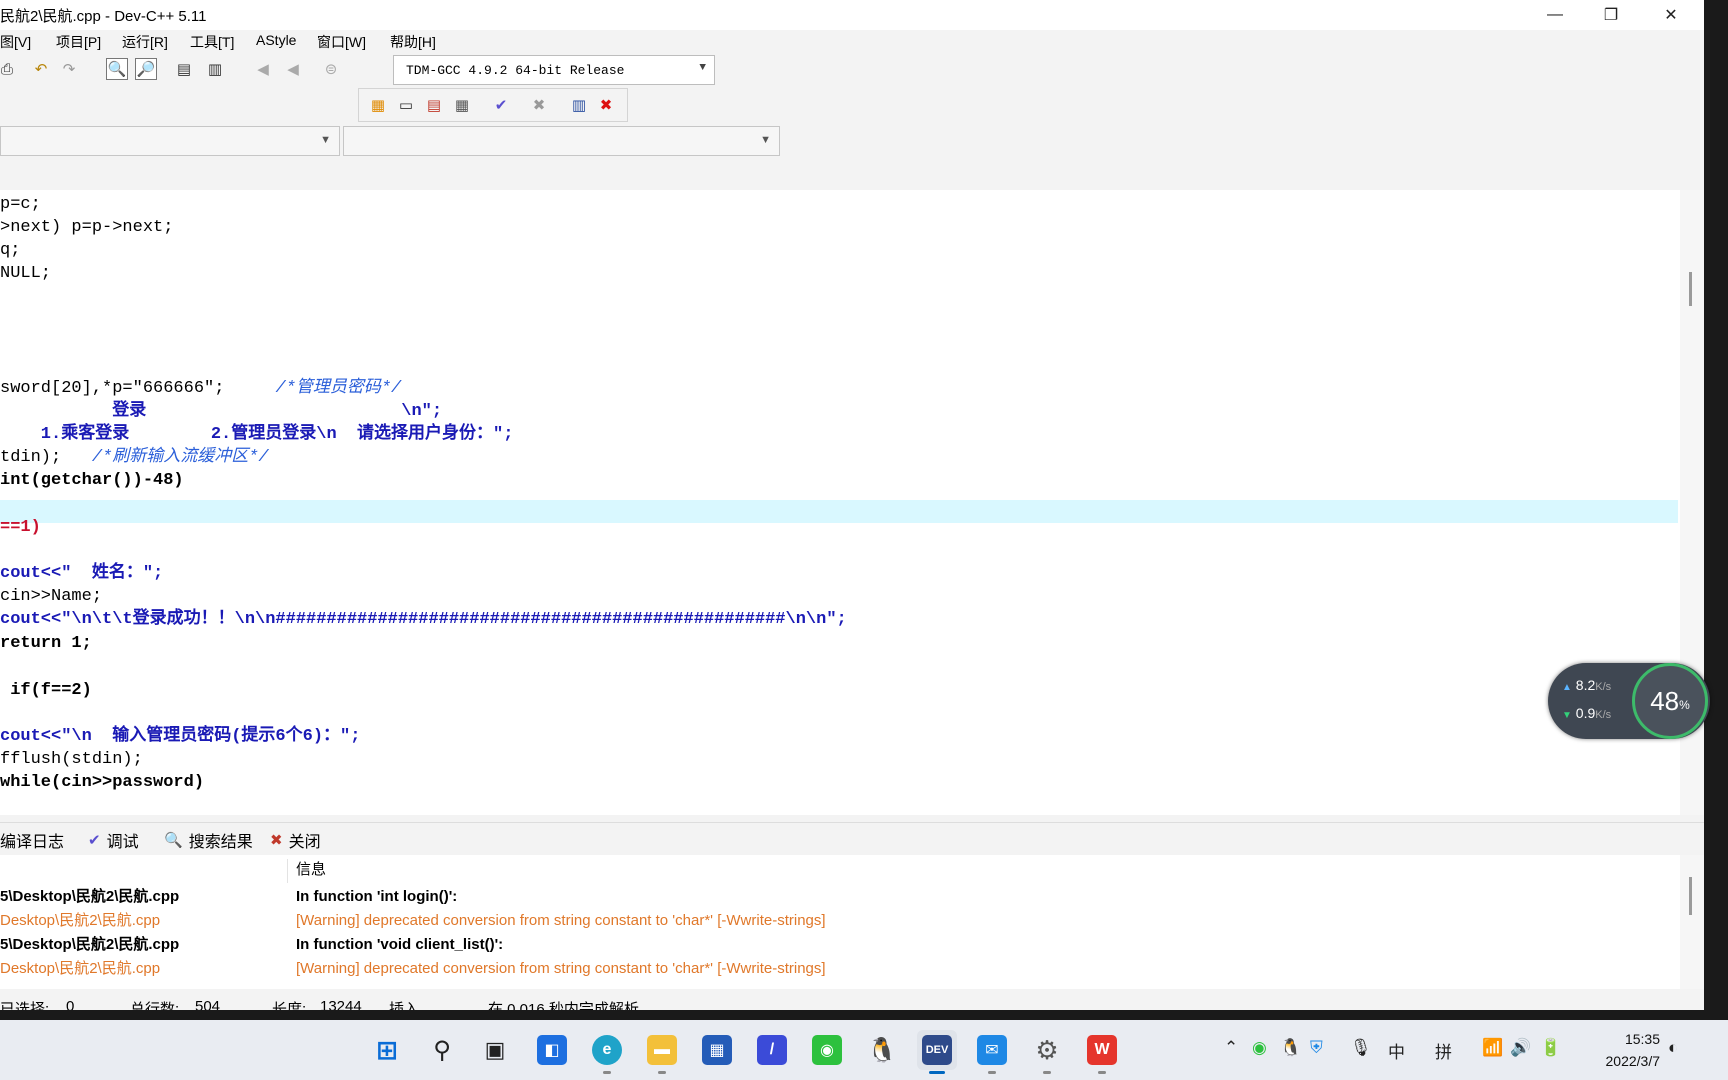 This screenshot has width=1728, height=1080. I want to click on upload-speed: ▲ 8.2K/s, so click(1587, 685).